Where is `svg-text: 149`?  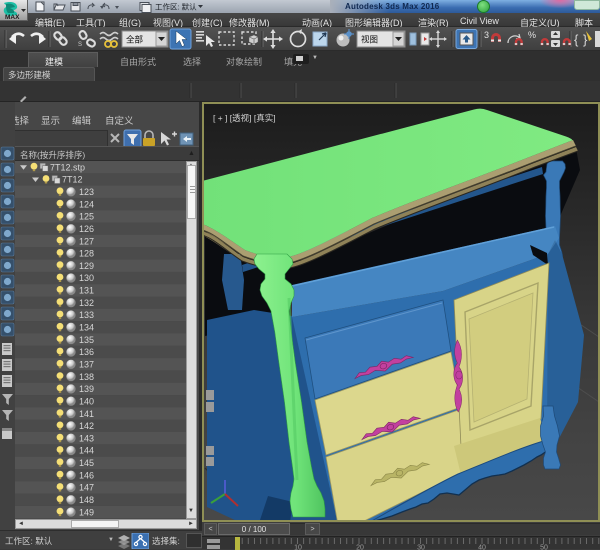
svg-text: 149 is located at coordinates (86, 512).